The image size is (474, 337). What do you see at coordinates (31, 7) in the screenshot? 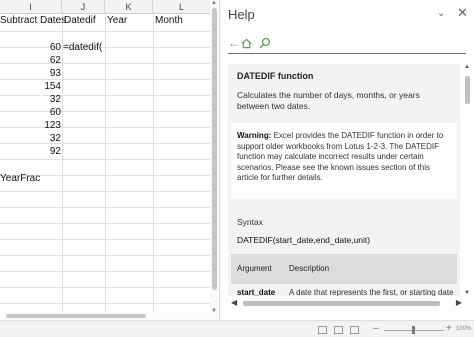
I see `column-header-i: I` at bounding box center [31, 7].